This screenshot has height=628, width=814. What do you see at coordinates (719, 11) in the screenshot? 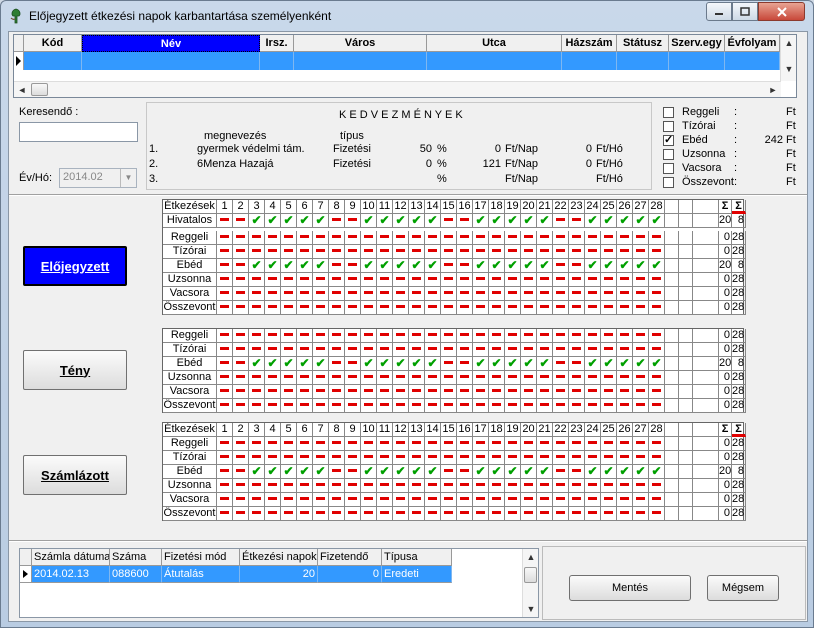
I see `minimize-button` at bounding box center [719, 11].